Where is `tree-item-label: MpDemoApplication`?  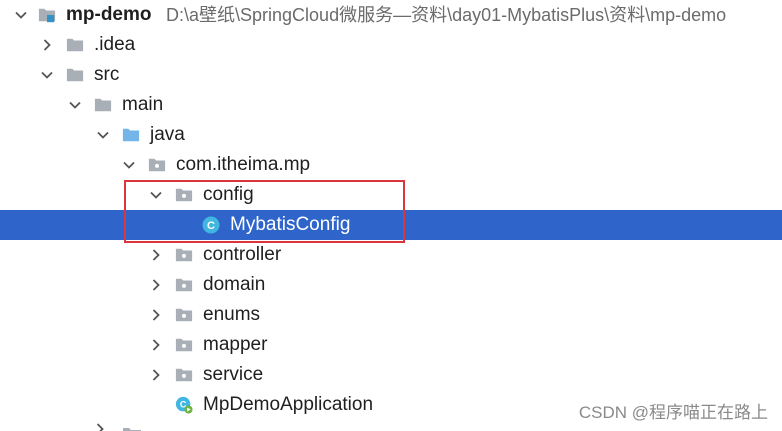
tree-item-label: MpDemoApplication is located at coordinates (288, 404).